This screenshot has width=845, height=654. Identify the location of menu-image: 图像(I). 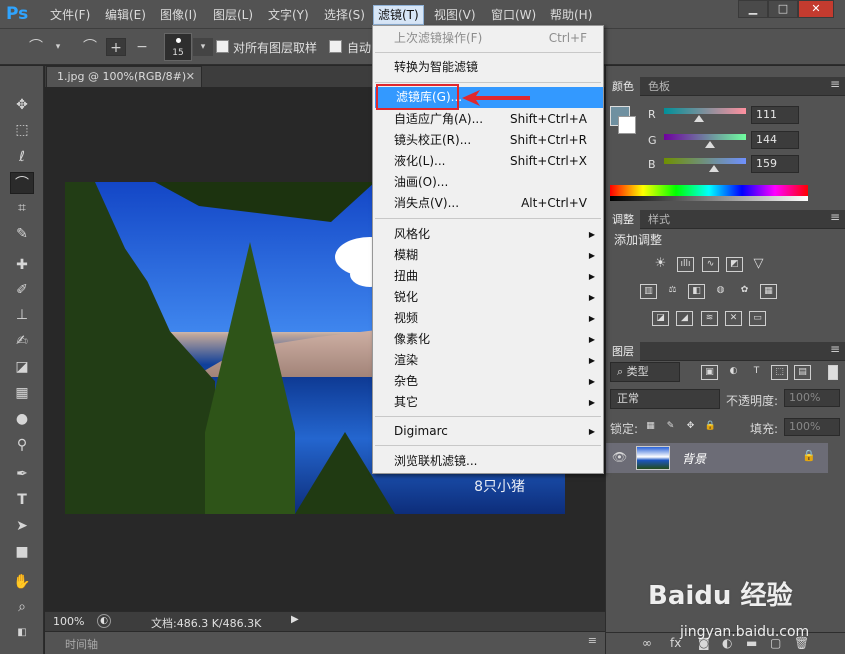
(178, 15).